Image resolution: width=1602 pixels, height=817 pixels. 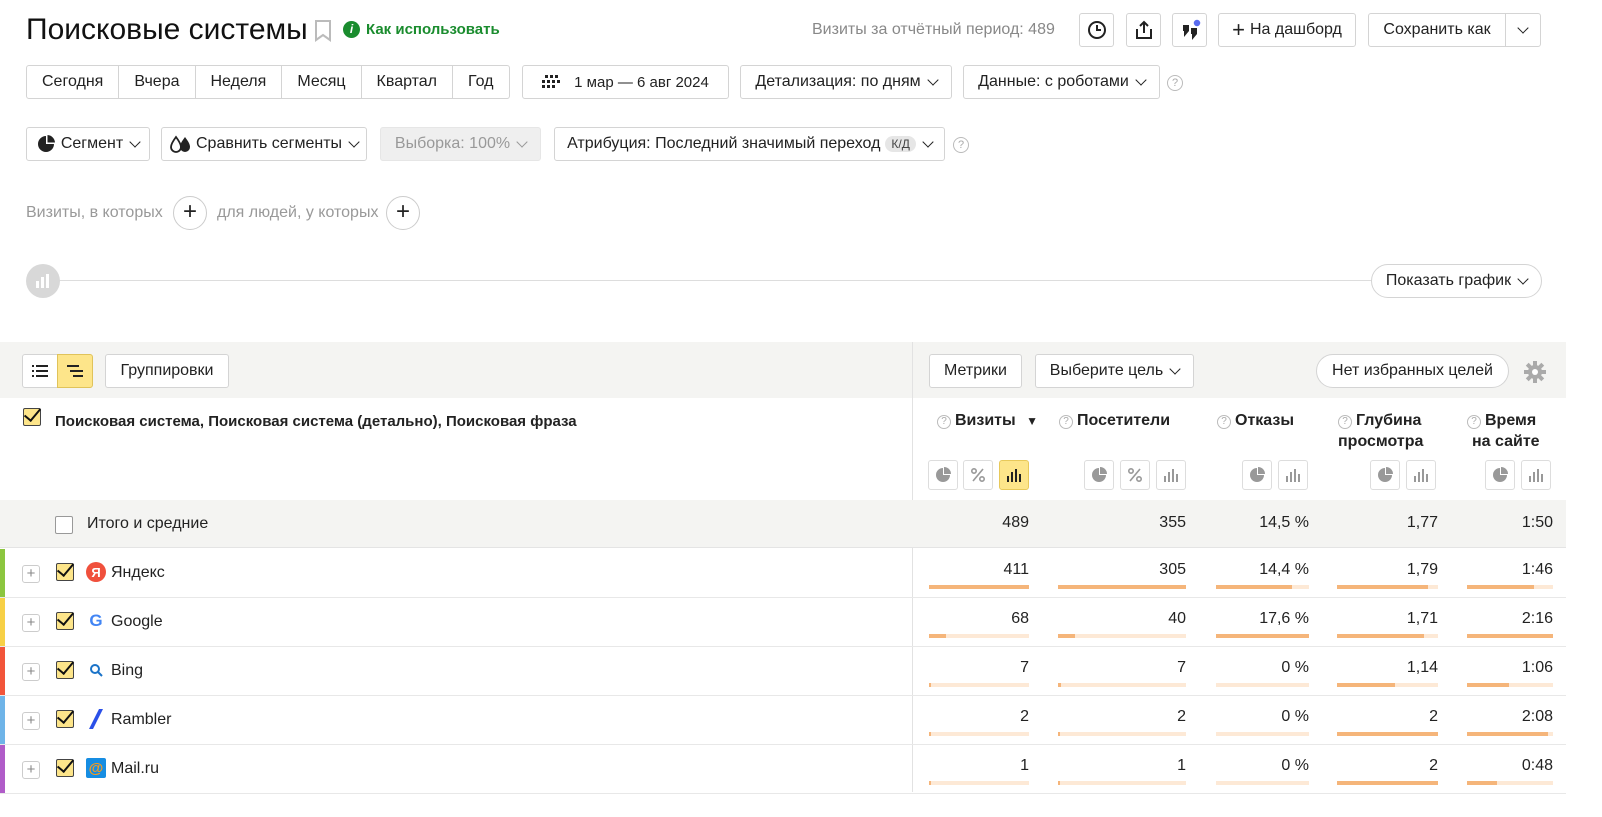 I want to click on view-list-button, so click(x=40, y=371).